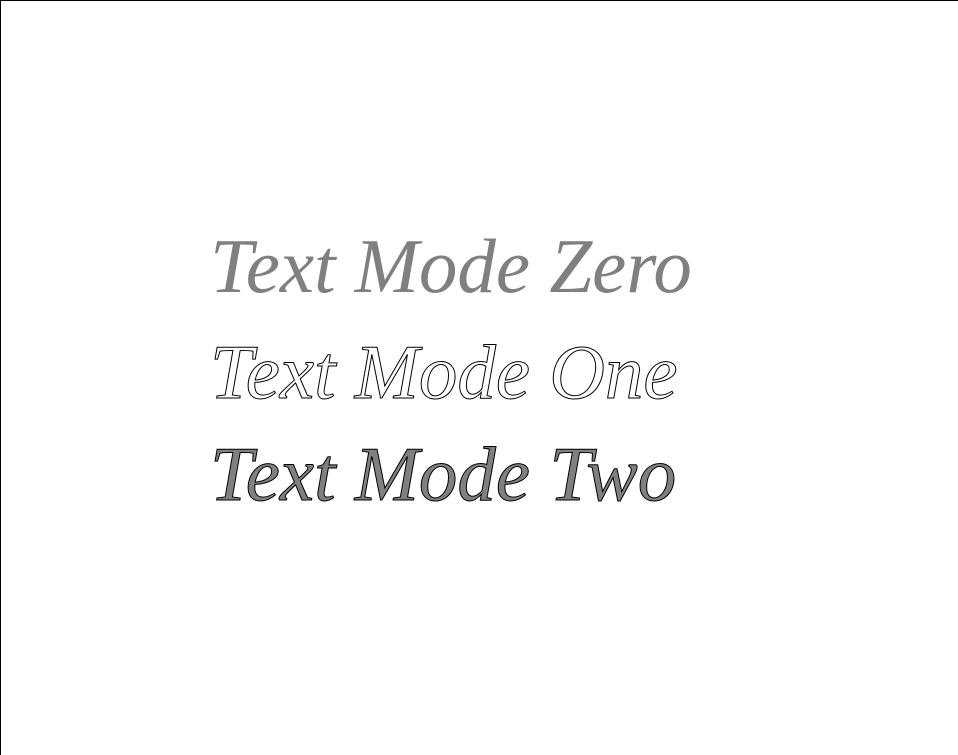  I want to click on text-mode-two-line: Text Mode Two, so click(443, 474).